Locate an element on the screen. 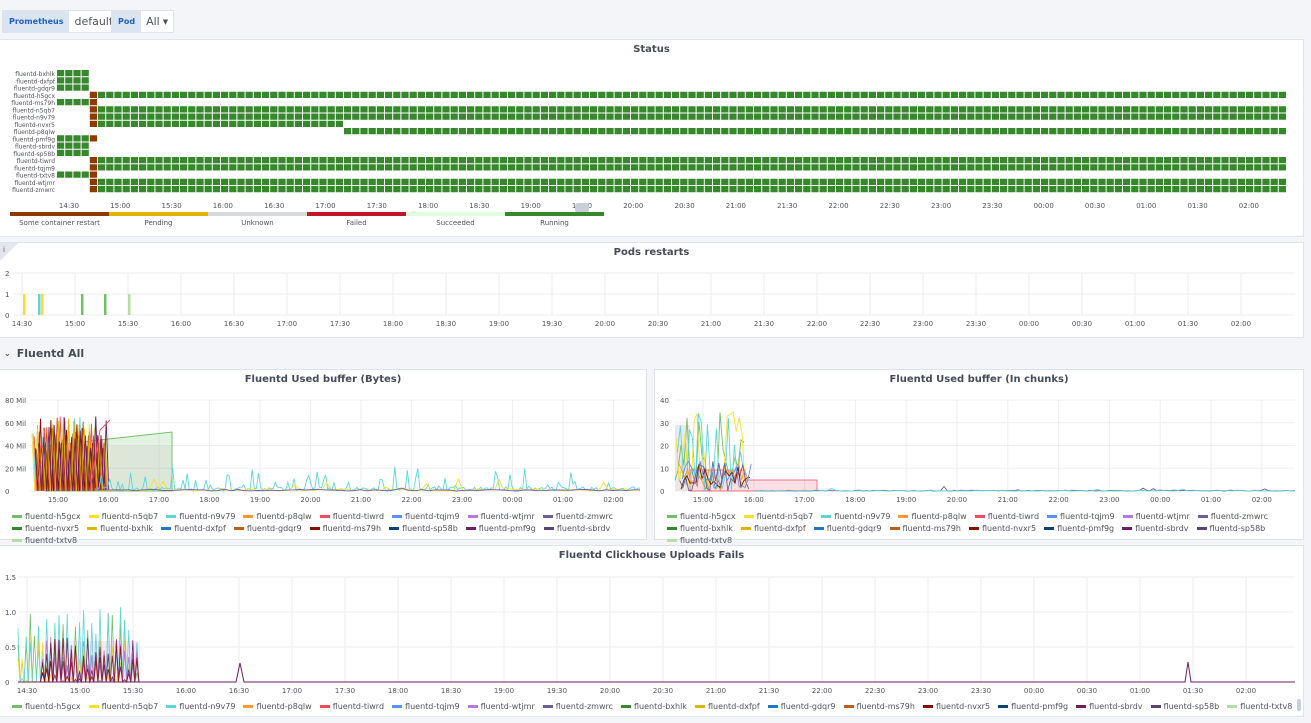 Image resolution: width=1311 pixels, height=723 pixels. pod-picker: Pod All ▼ is located at coordinates (143, 21).